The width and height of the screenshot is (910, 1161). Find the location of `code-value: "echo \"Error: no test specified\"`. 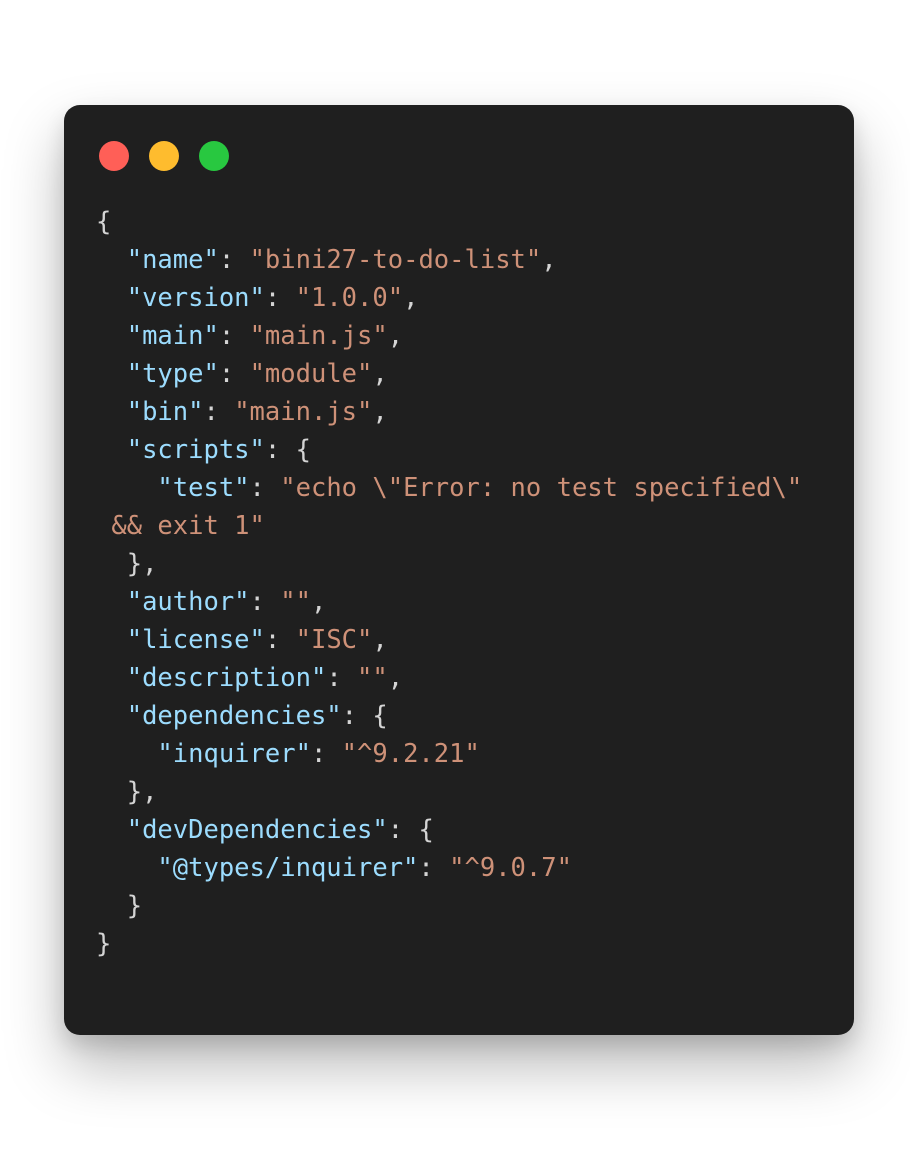

code-value: "echo \"Error: no test specified\" is located at coordinates (541, 488).